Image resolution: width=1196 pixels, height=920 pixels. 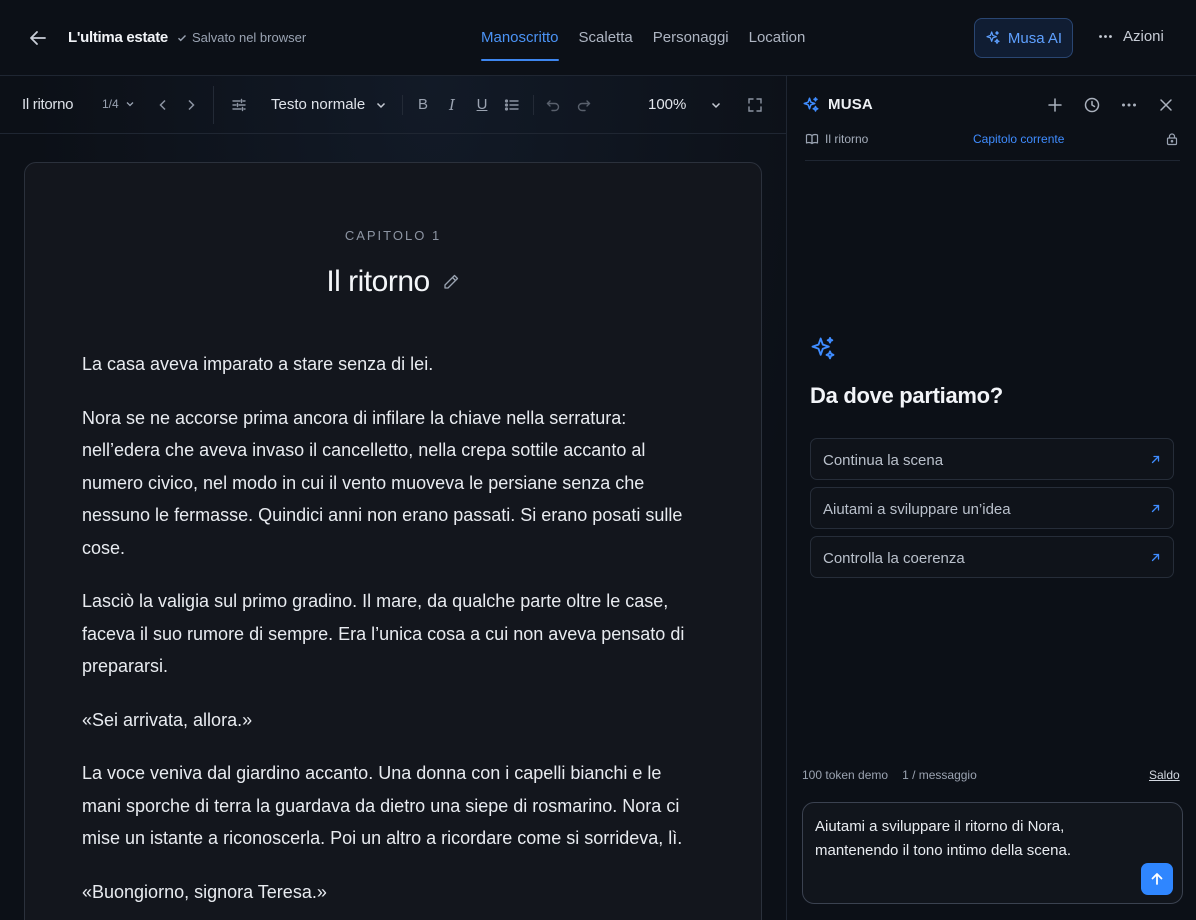 I want to click on chapter-title-row: Il ritorno, so click(x=393, y=282).